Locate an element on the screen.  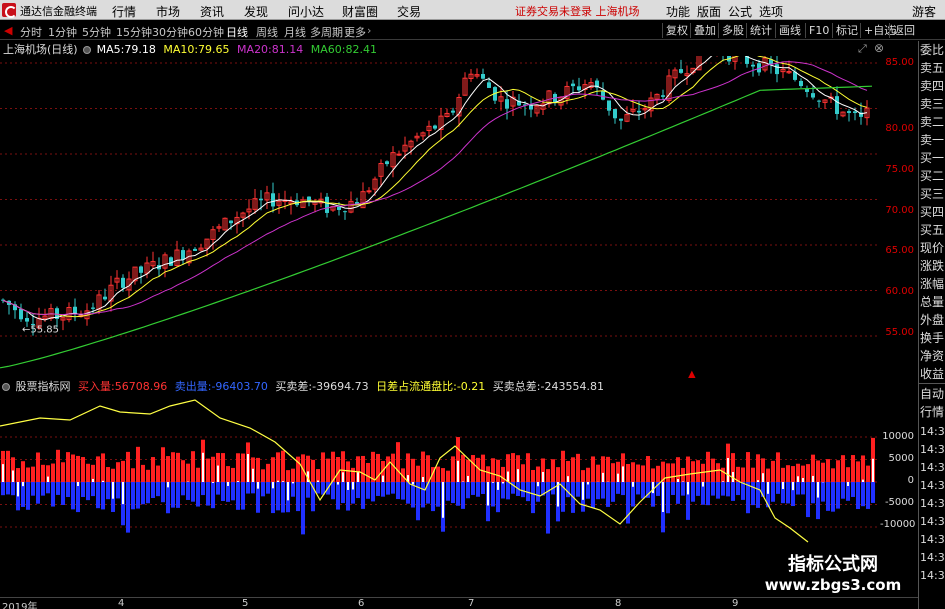
period-5min: 5分钟 is located at coordinates (96, 32).